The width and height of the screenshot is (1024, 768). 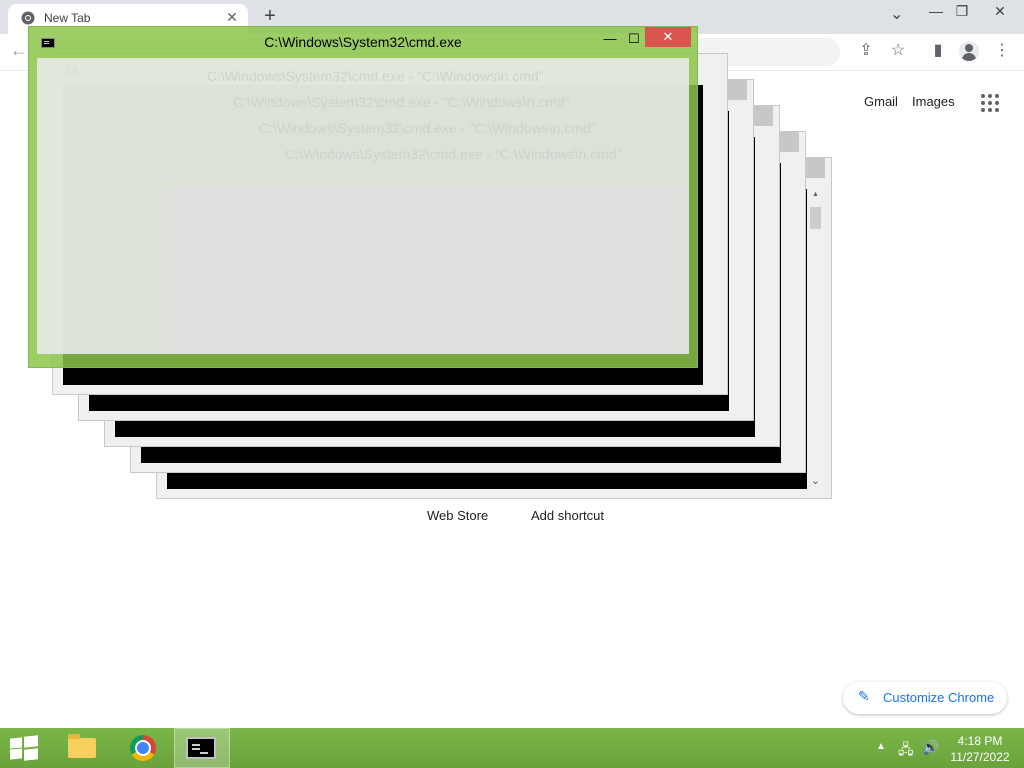 What do you see at coordinates (270, 16) in the screenshot?
I see `new-tab-button: +` at bounding box center [270, 16].